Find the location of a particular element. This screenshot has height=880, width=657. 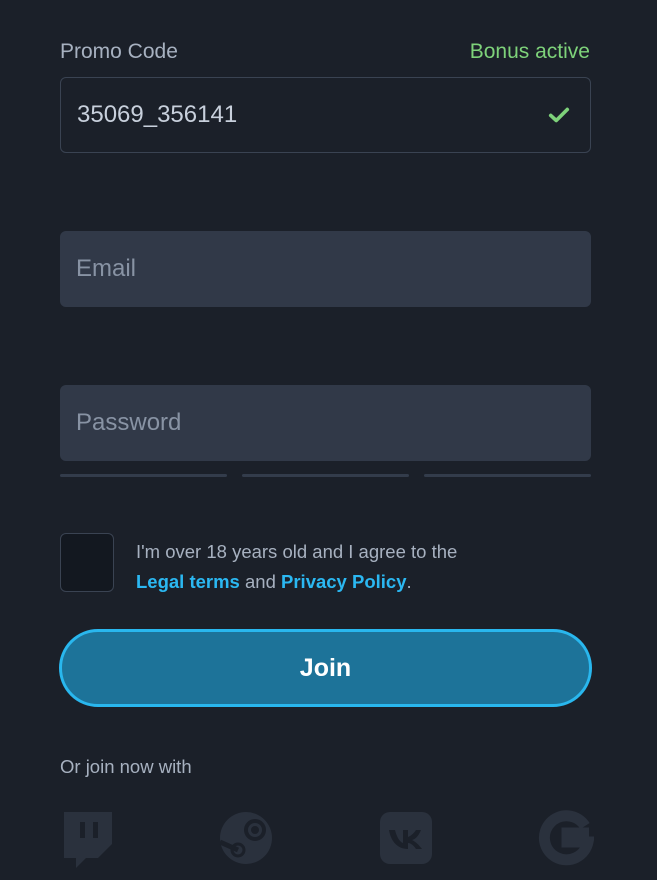

google-login-button is located at coordinates (566, 838).